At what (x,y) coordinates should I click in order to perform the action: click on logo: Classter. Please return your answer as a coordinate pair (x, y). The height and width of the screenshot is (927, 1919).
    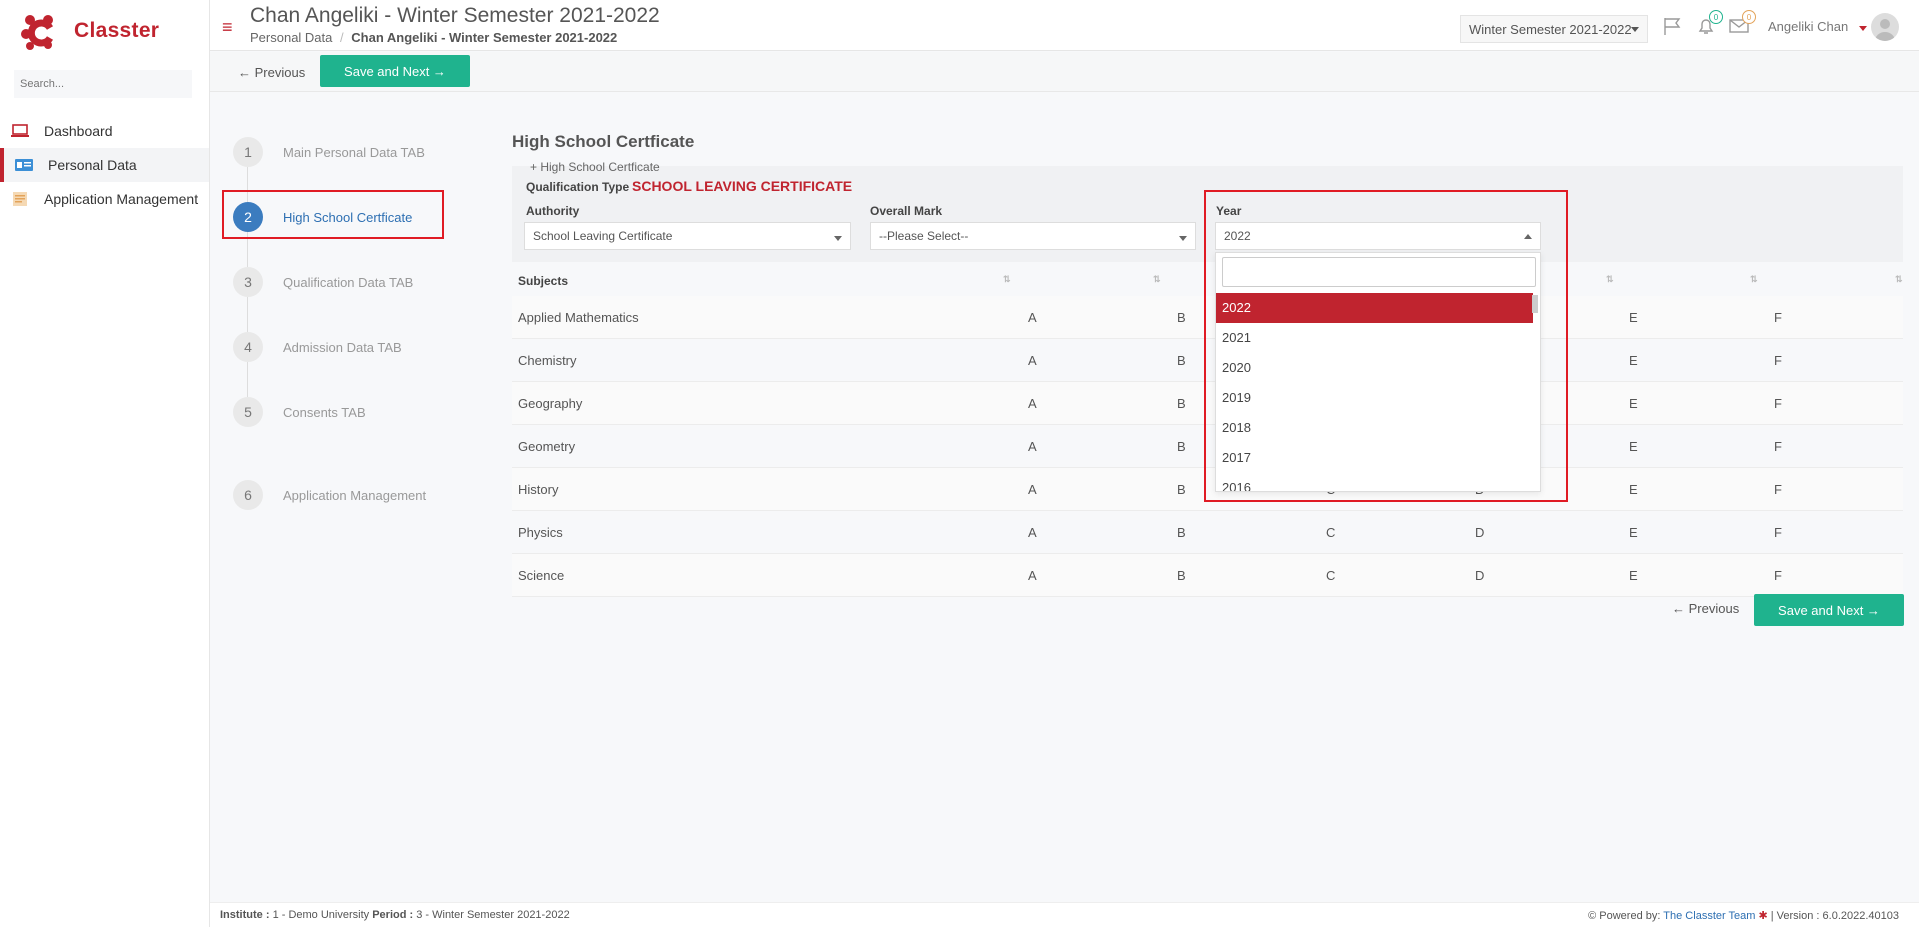
    Looking at the image, I should click on (104, 31).